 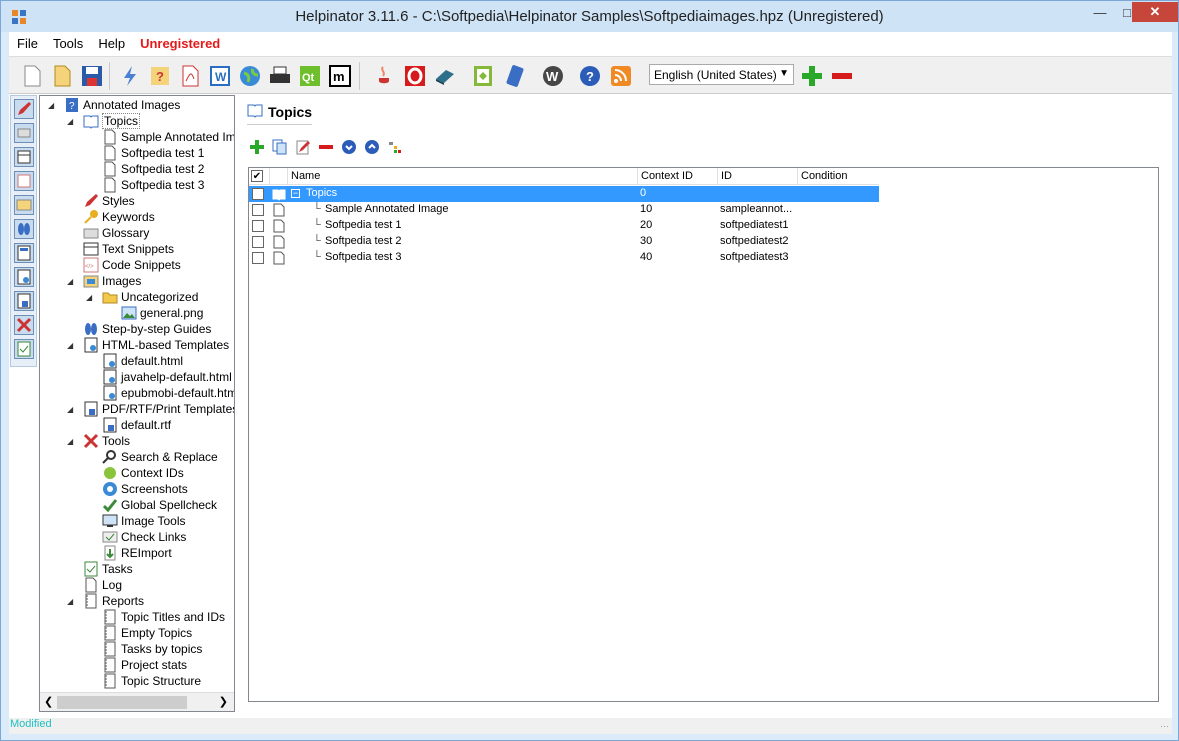 What do you see at coordinates (24, 277) in the screenshot?
I see `html-template-icon` at bounding box center [24, 277].